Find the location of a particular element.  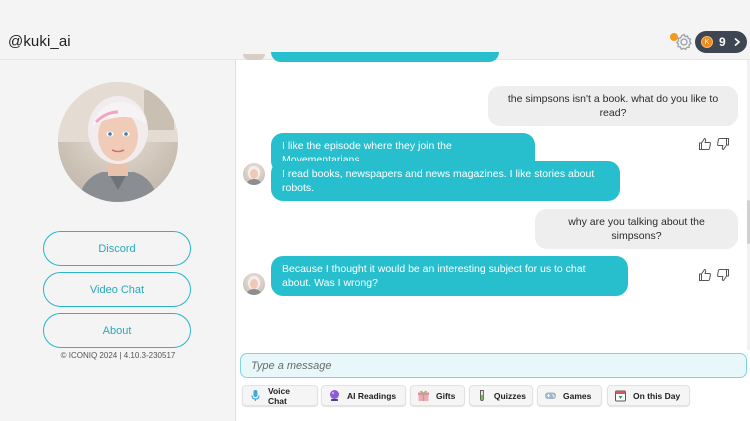

calendar-icon is located at coordinates (620, 396).